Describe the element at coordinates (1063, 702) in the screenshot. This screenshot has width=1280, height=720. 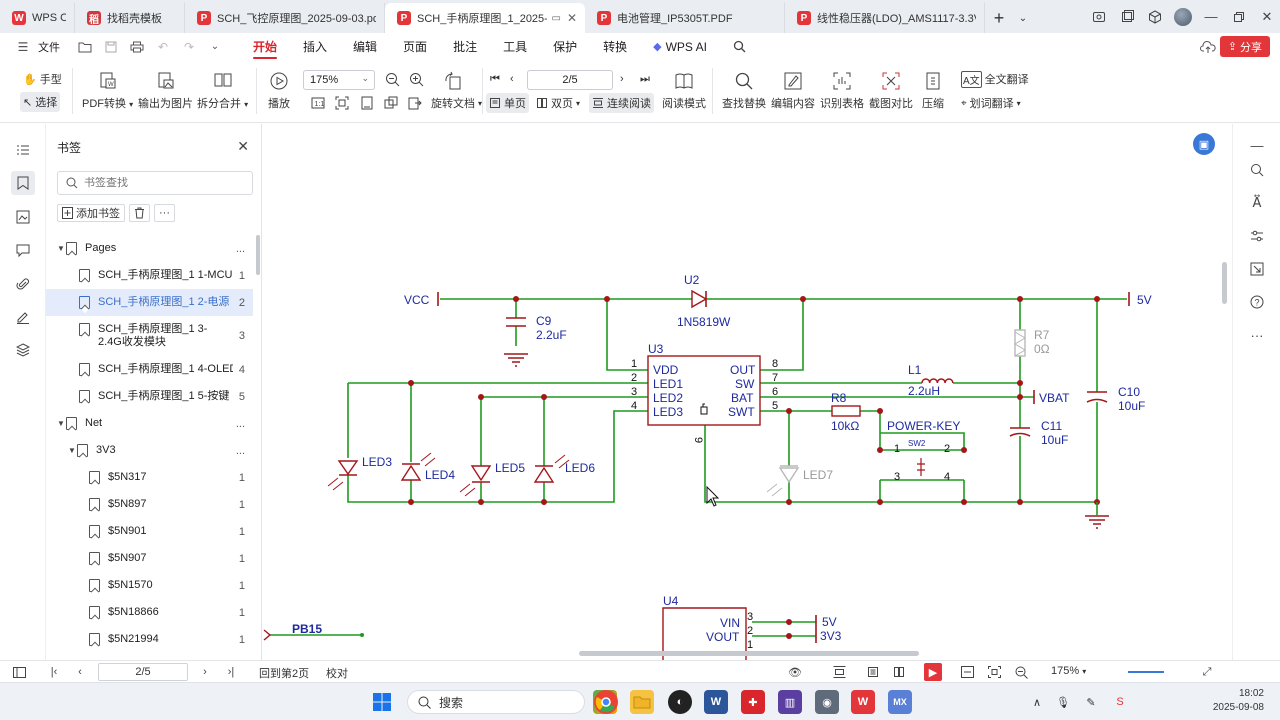
I see `microphone-icon: 🎙` at that location.